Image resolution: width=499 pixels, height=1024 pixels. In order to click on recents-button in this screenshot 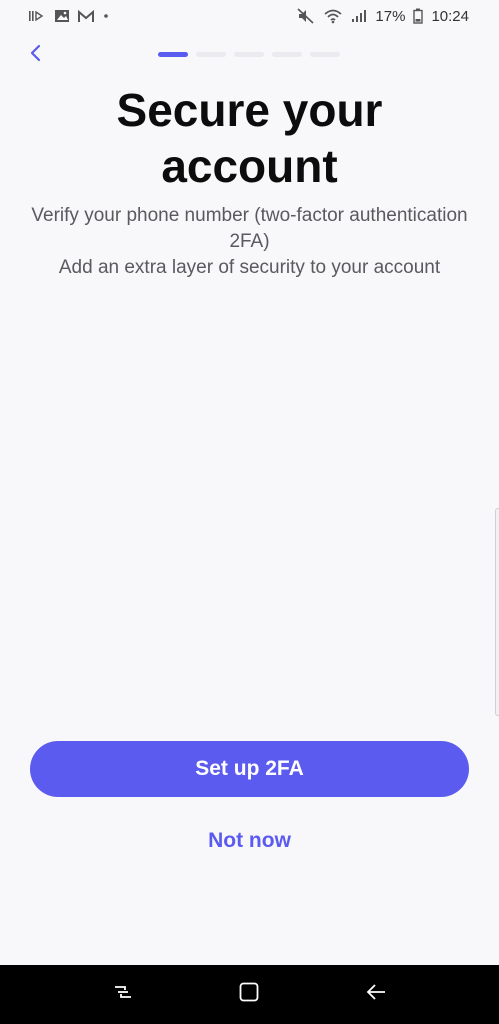, I will do `click(123, 995)`.